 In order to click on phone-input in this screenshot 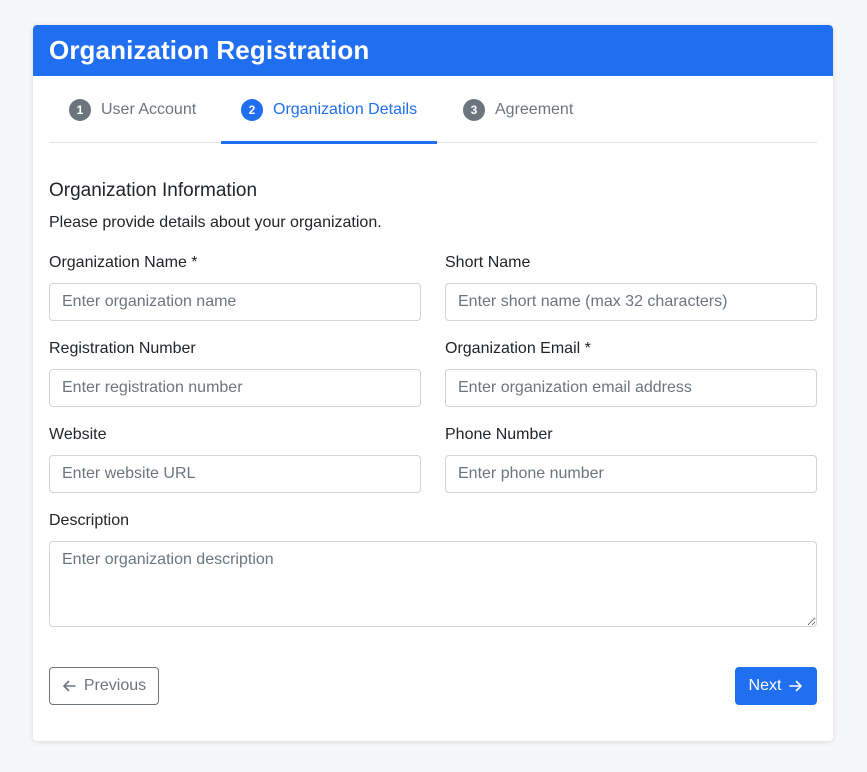, I will do `click(631, 474)`.